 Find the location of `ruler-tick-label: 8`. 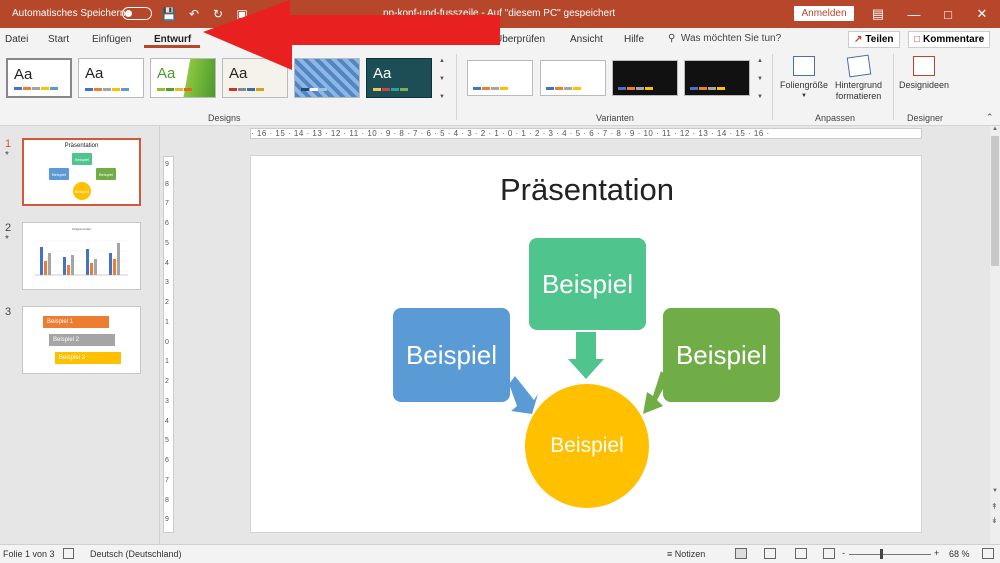

ruler-tick-label: 8 is located at coordinates (167, 184).